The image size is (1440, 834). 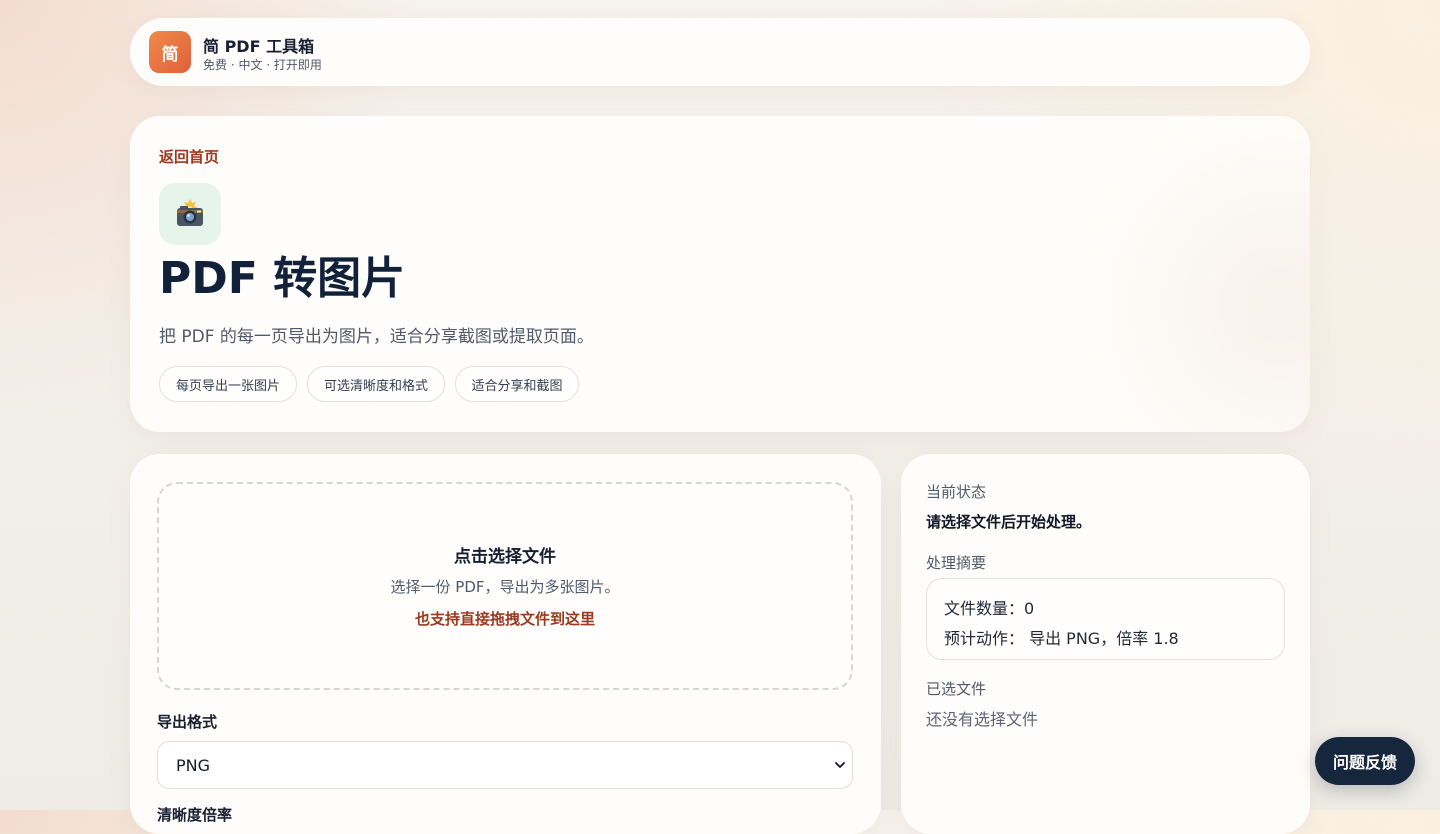 I want to click on format-label: 导出格式, so click(x=187, y=722).